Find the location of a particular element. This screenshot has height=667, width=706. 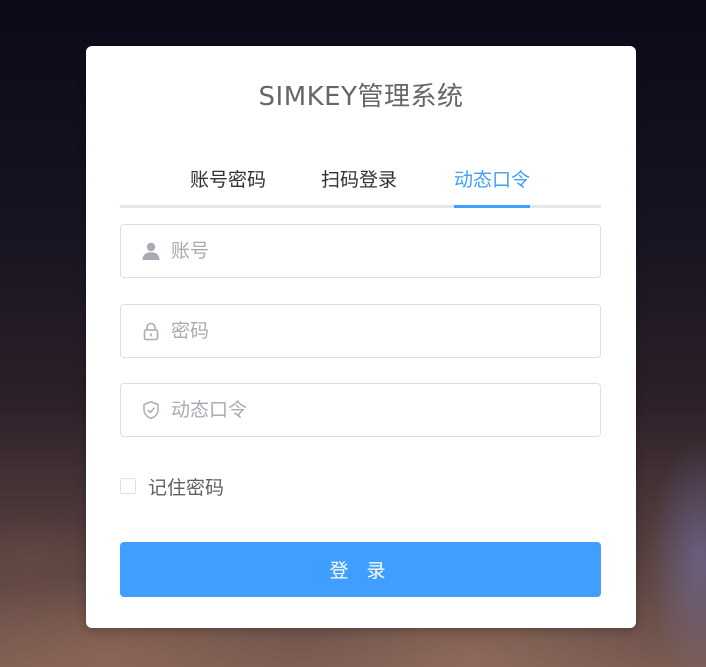

tab-account-password: 账号密码 is located at coordinates (228, 183).